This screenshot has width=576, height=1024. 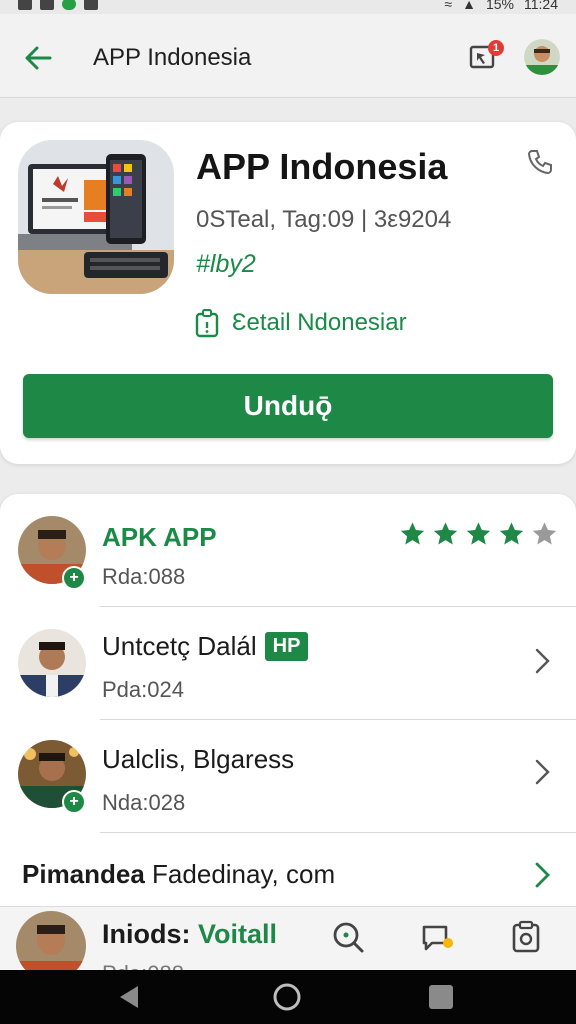 What do you see at coordinates (146, 934) in the screenshot?
I see `bottom-label-text: Iniods:` at bounding box center [146, 934].